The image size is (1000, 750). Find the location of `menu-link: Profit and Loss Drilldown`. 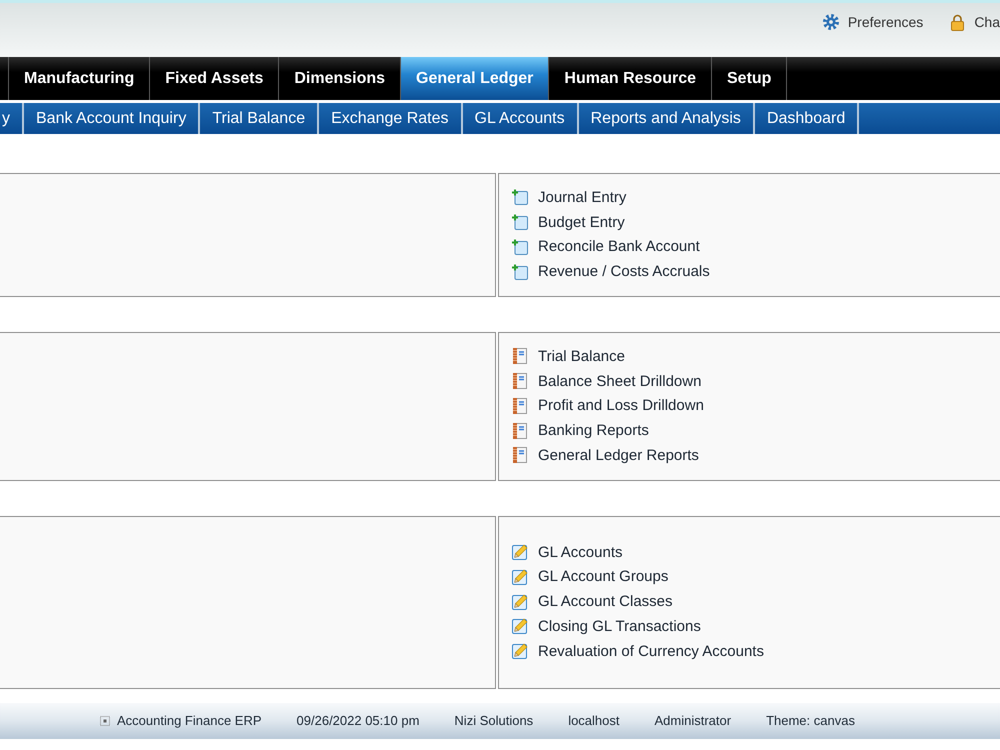

menu-link: Profit and Loss Drilldown is located at coordinates (608, 406).